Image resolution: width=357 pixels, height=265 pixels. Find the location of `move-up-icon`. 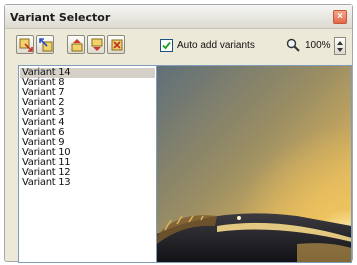

move-up-icon is located at coordinates (77, 45).